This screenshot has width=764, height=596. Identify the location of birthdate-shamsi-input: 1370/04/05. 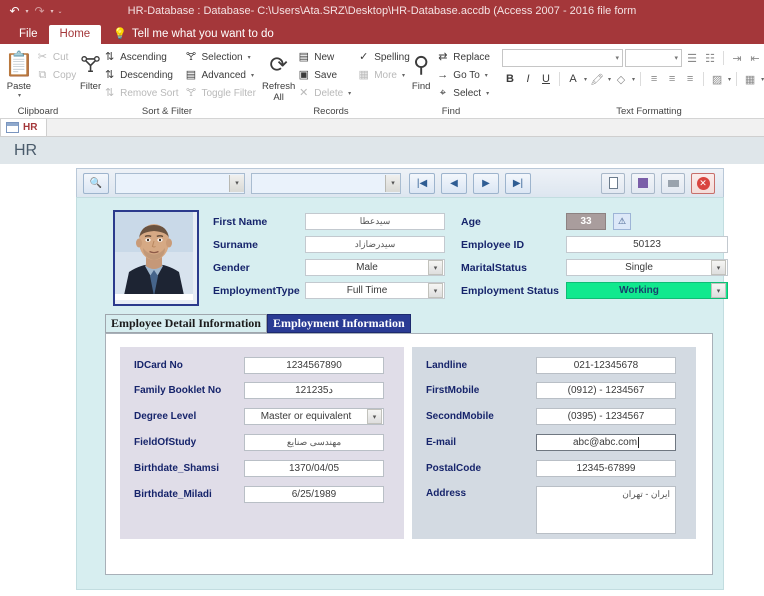
(314, 468).